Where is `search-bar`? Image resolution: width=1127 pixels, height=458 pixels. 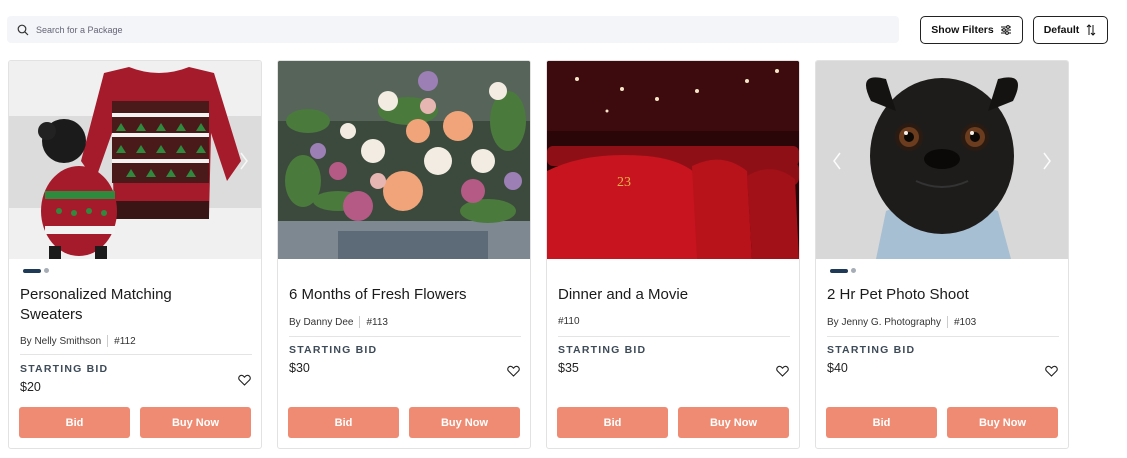 search-bar is located at coordinates (453, 29).